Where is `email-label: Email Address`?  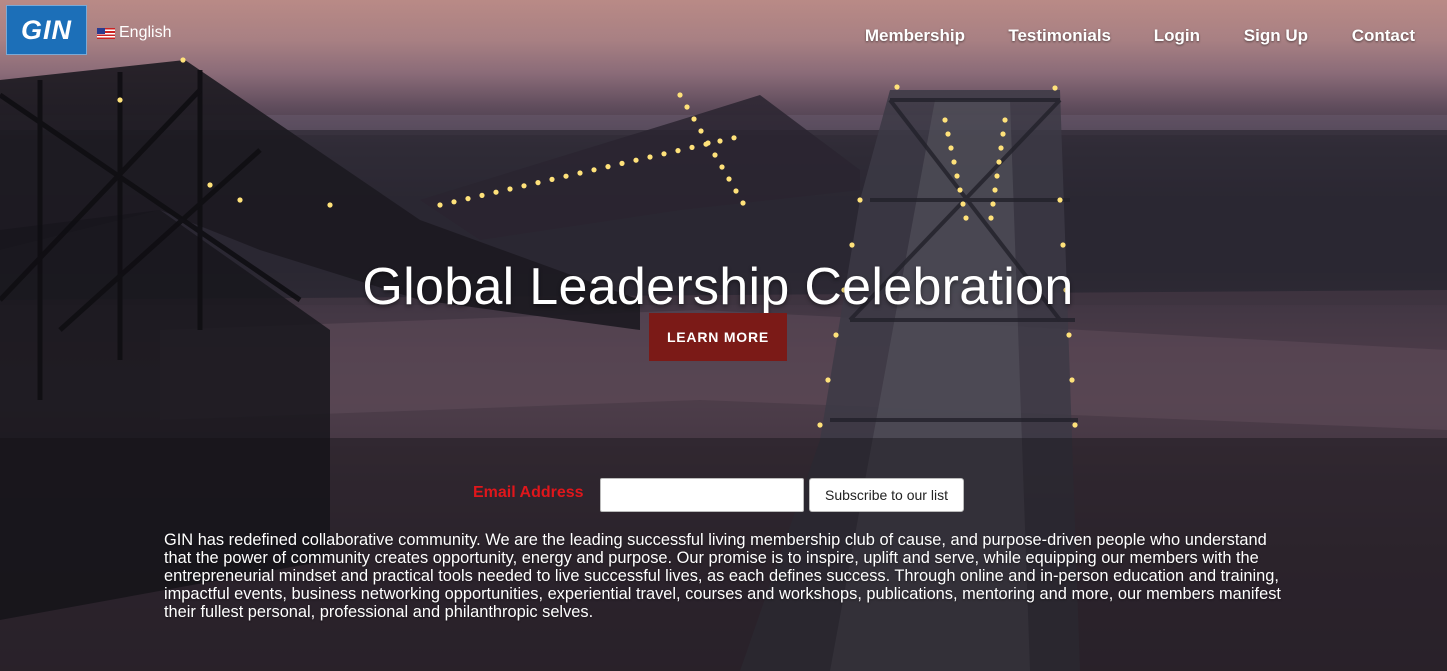 email-label: Email Address is located at coordinates (528, 492).